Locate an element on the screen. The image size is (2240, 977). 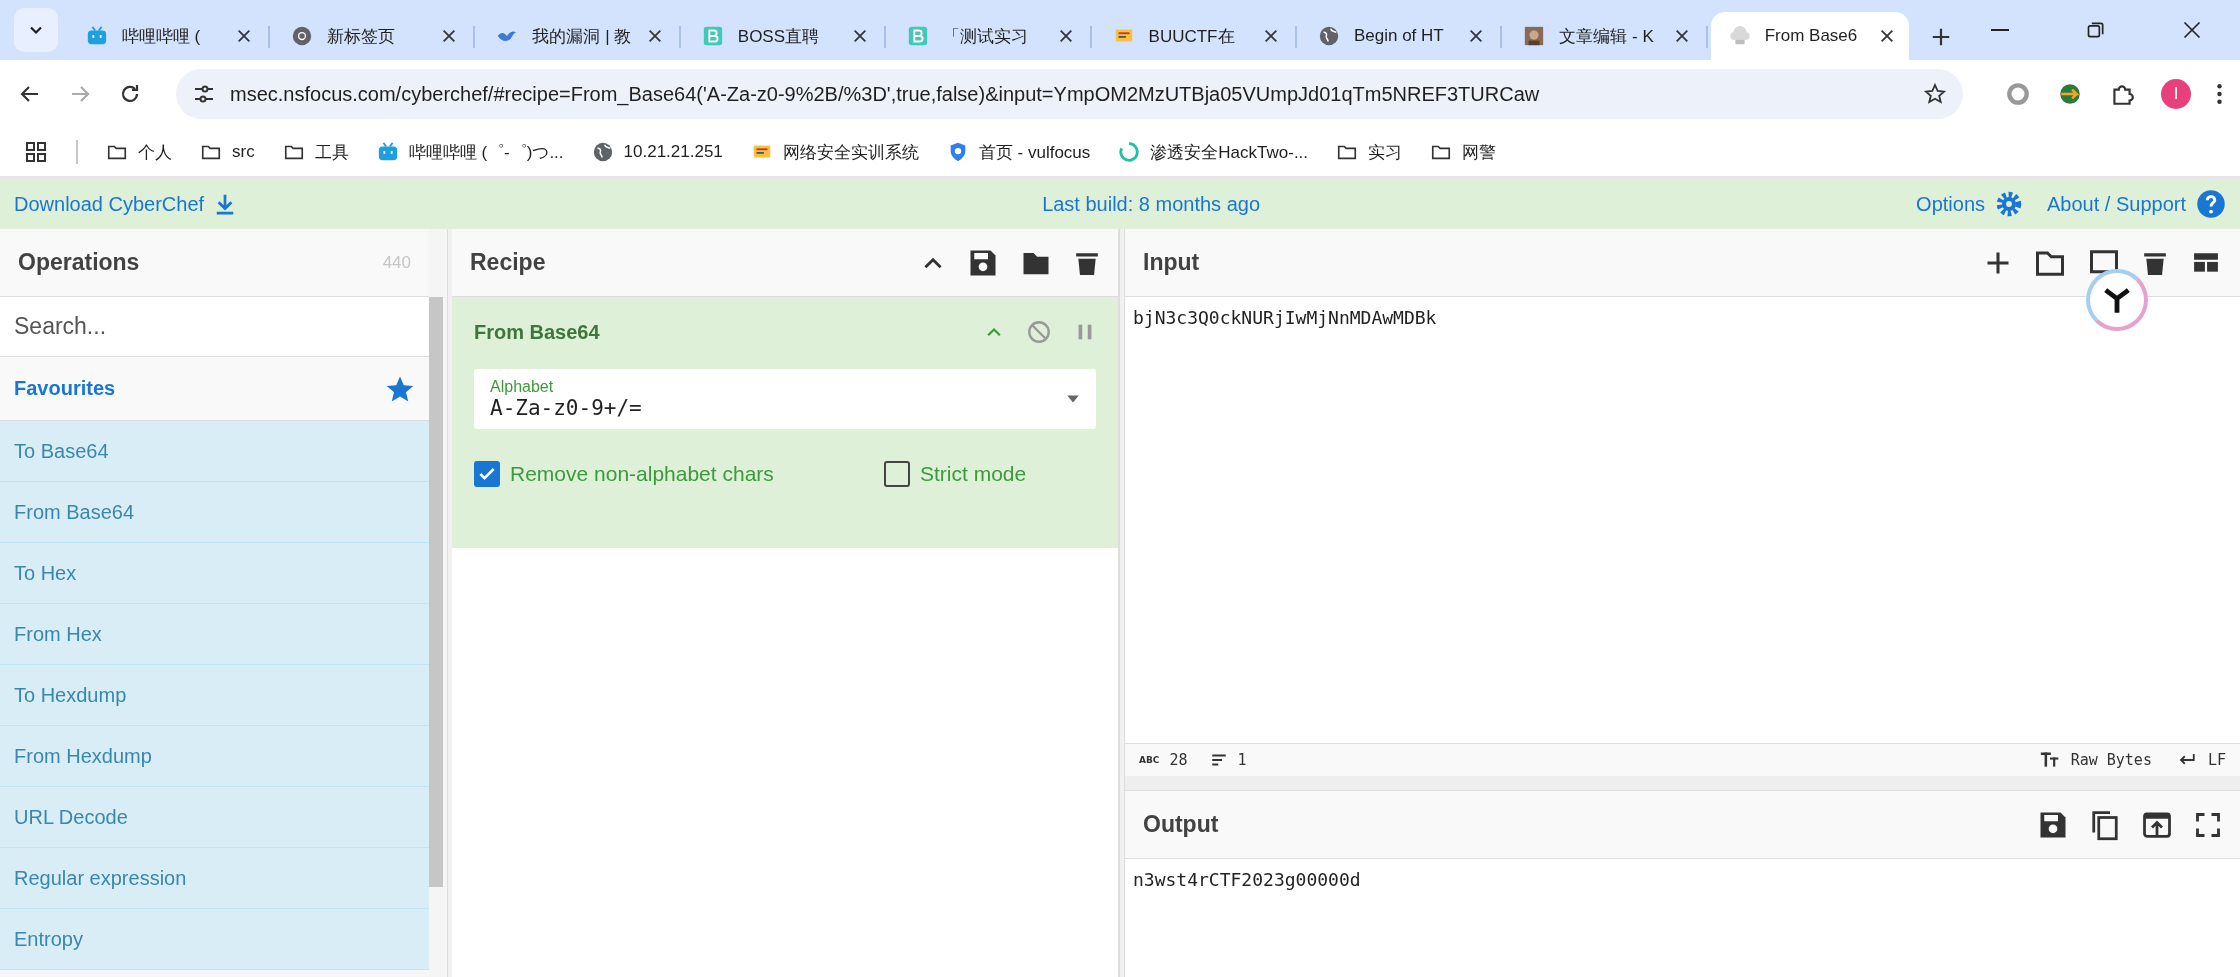
checkbox-label: Remove non-alphabet chars is located at coordinates (642, 474).